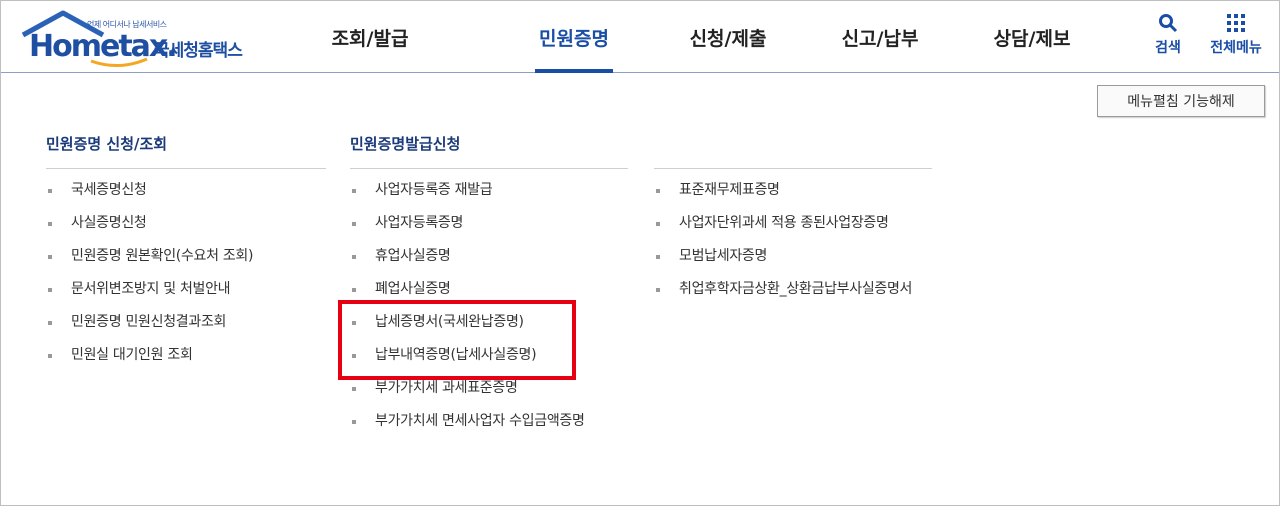 The height and width of the screenshot is (506, 1280). I want to click on hometax-logo: 언제 어디서나 납세서비스 Hometax. 국세청홈택스, so click(144, 39).